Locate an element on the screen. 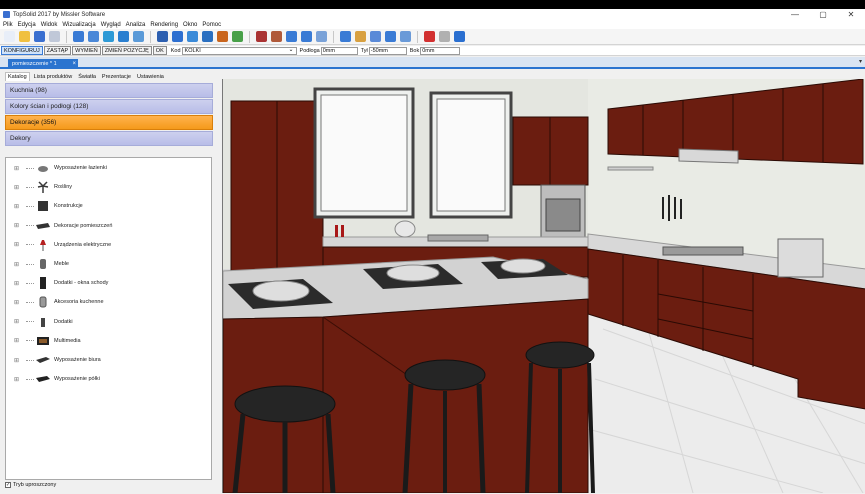  change-position-button: ZMIEŃ POZYCJĘ is located at coordinates (126, 50).